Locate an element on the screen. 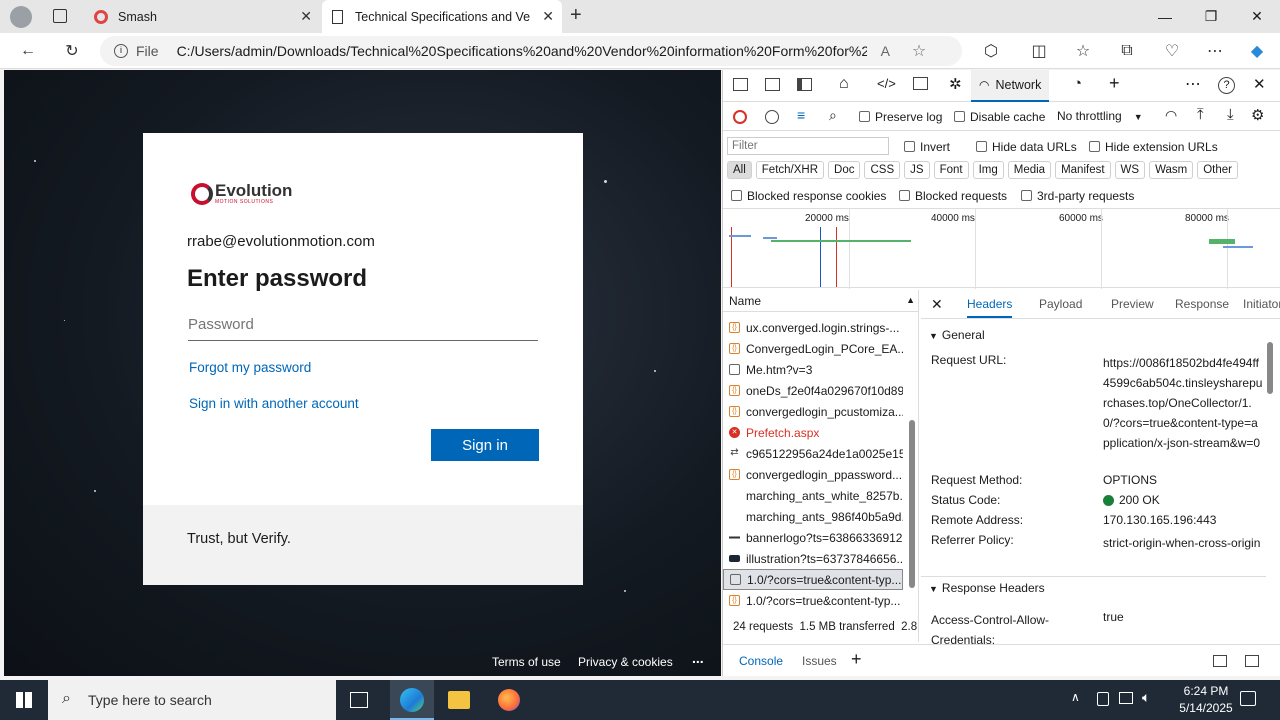 This screenshot has width=1280, height=720. restore-icon: ❐ is located at coordinates (1211, 16).